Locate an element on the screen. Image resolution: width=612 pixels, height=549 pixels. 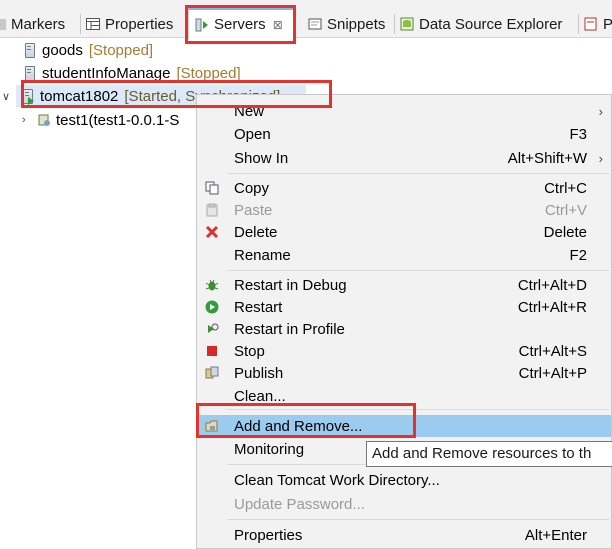
module-row-test1: › test1(test1-0.0.1-S is located at coordinates (100, 120).